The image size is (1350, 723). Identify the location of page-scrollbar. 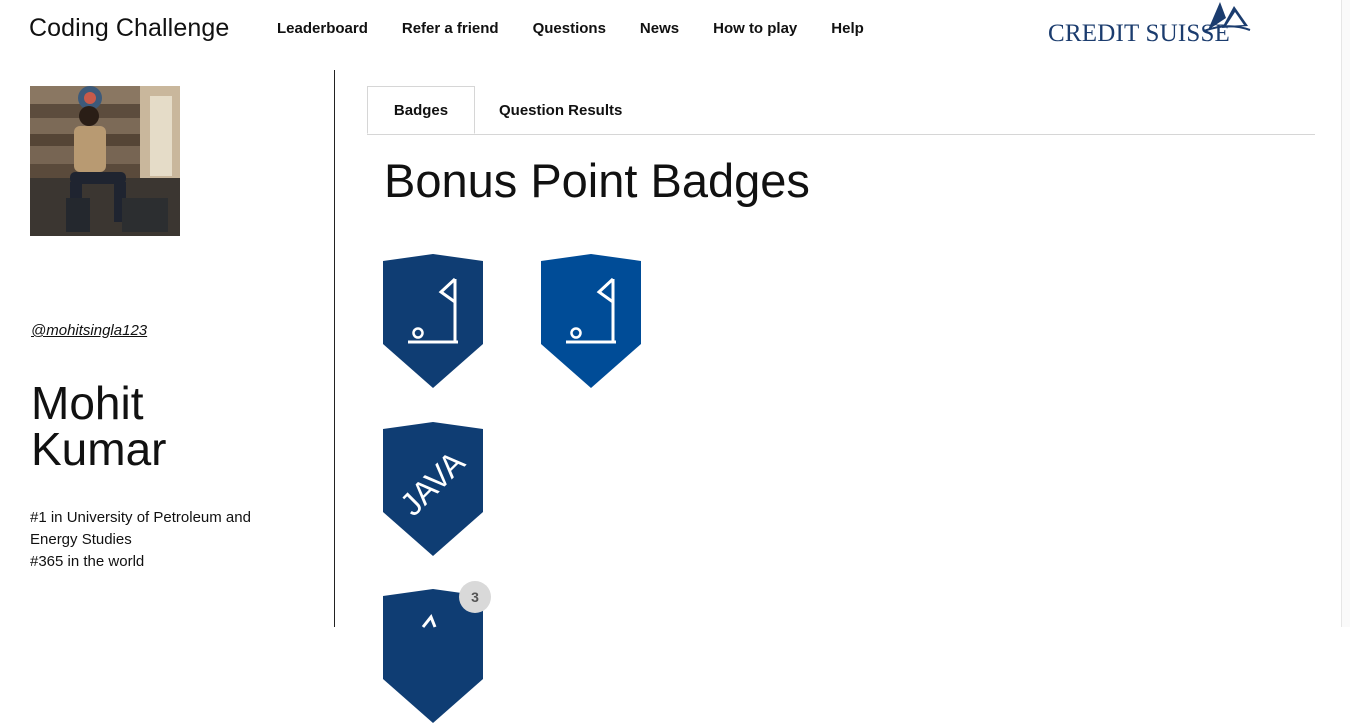
(1345, 313).